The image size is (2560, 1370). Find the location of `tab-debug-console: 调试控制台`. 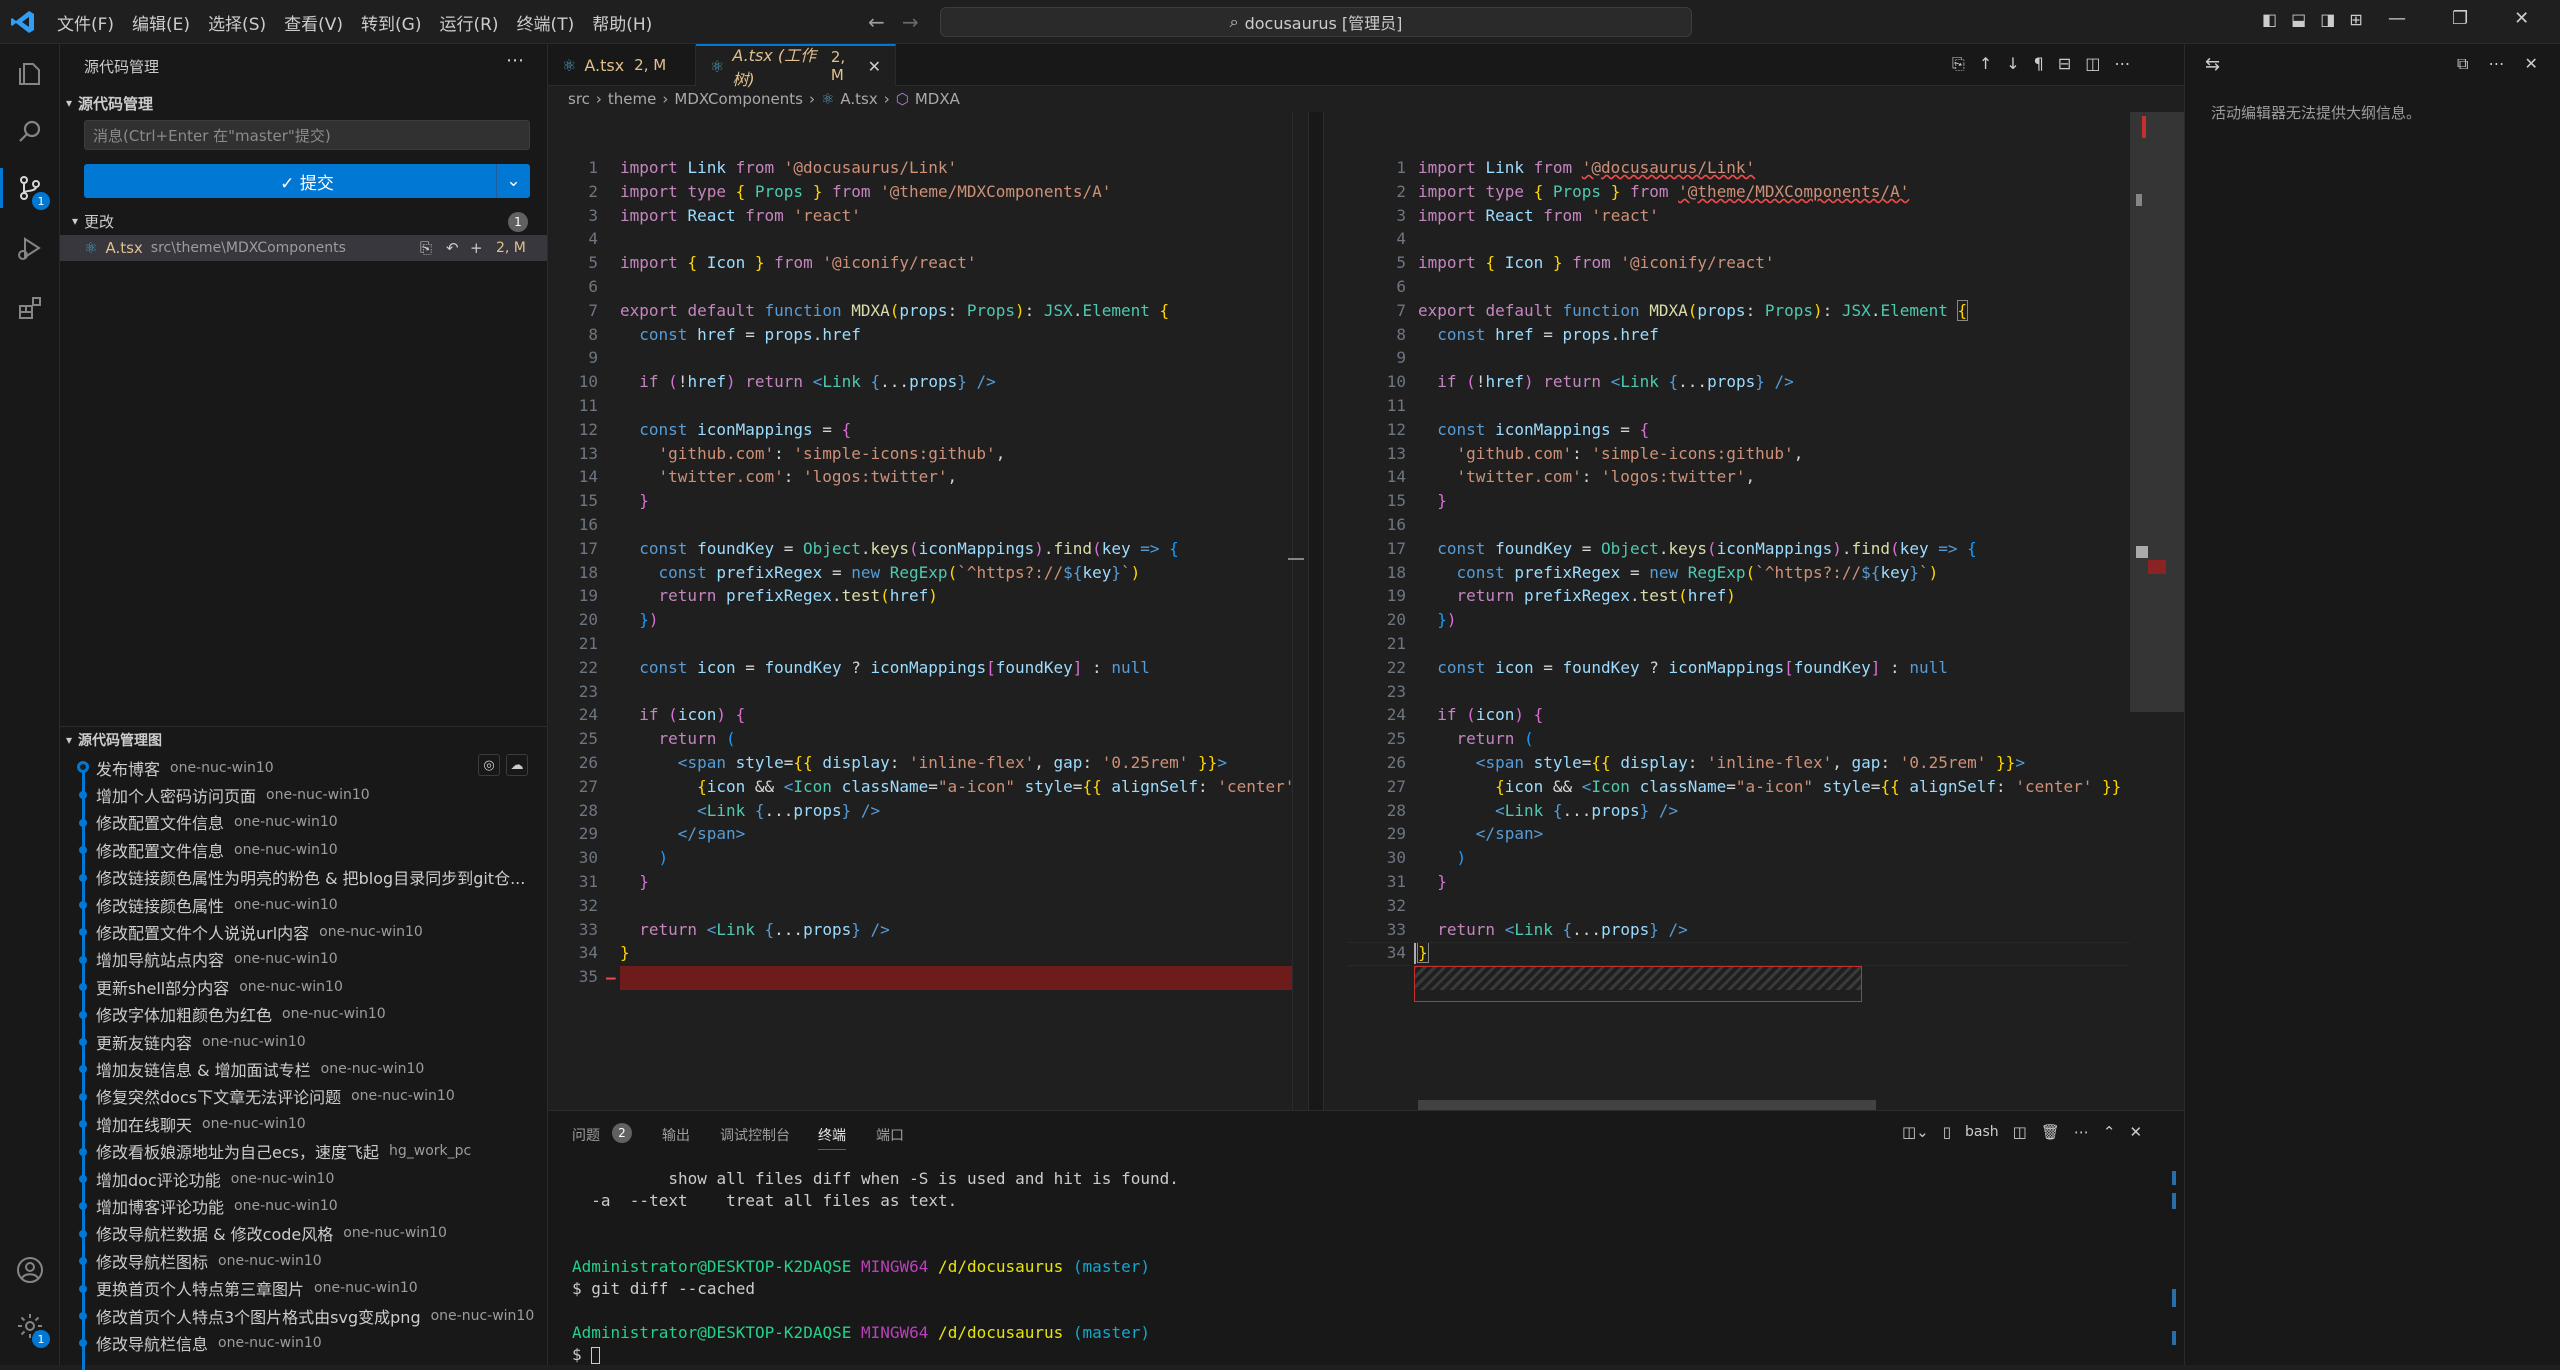

tab-debug-console: 调试控制台 is located at coordinates (755, 1135).